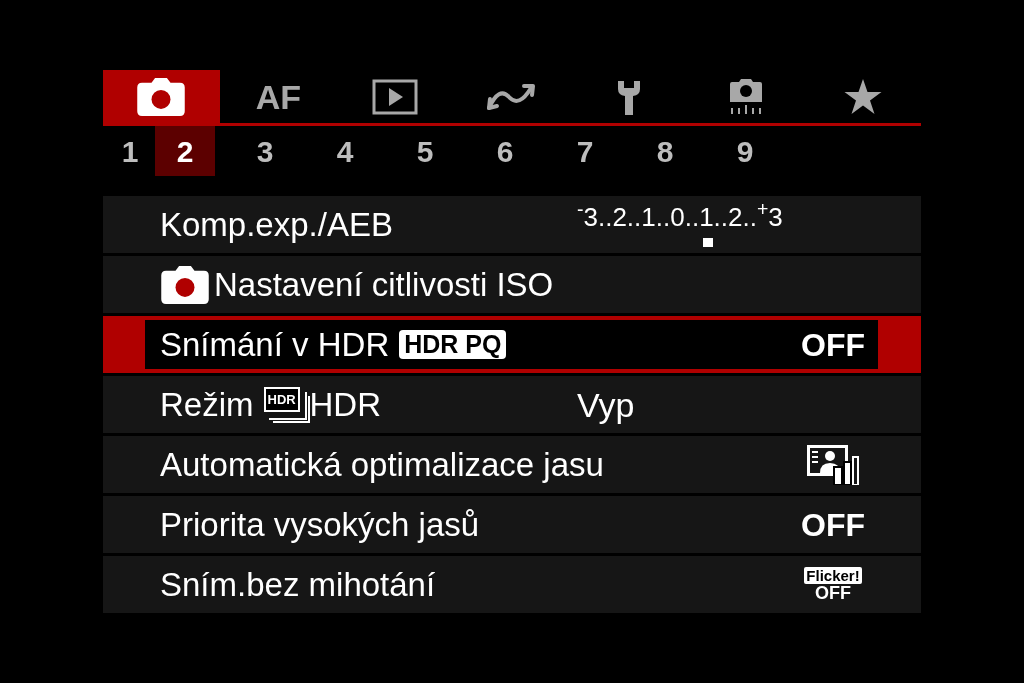  What do you see at coordinates (833, 593) in the screenshot?
I see `flicker-value: OFF` at bounding box center [833, 593].